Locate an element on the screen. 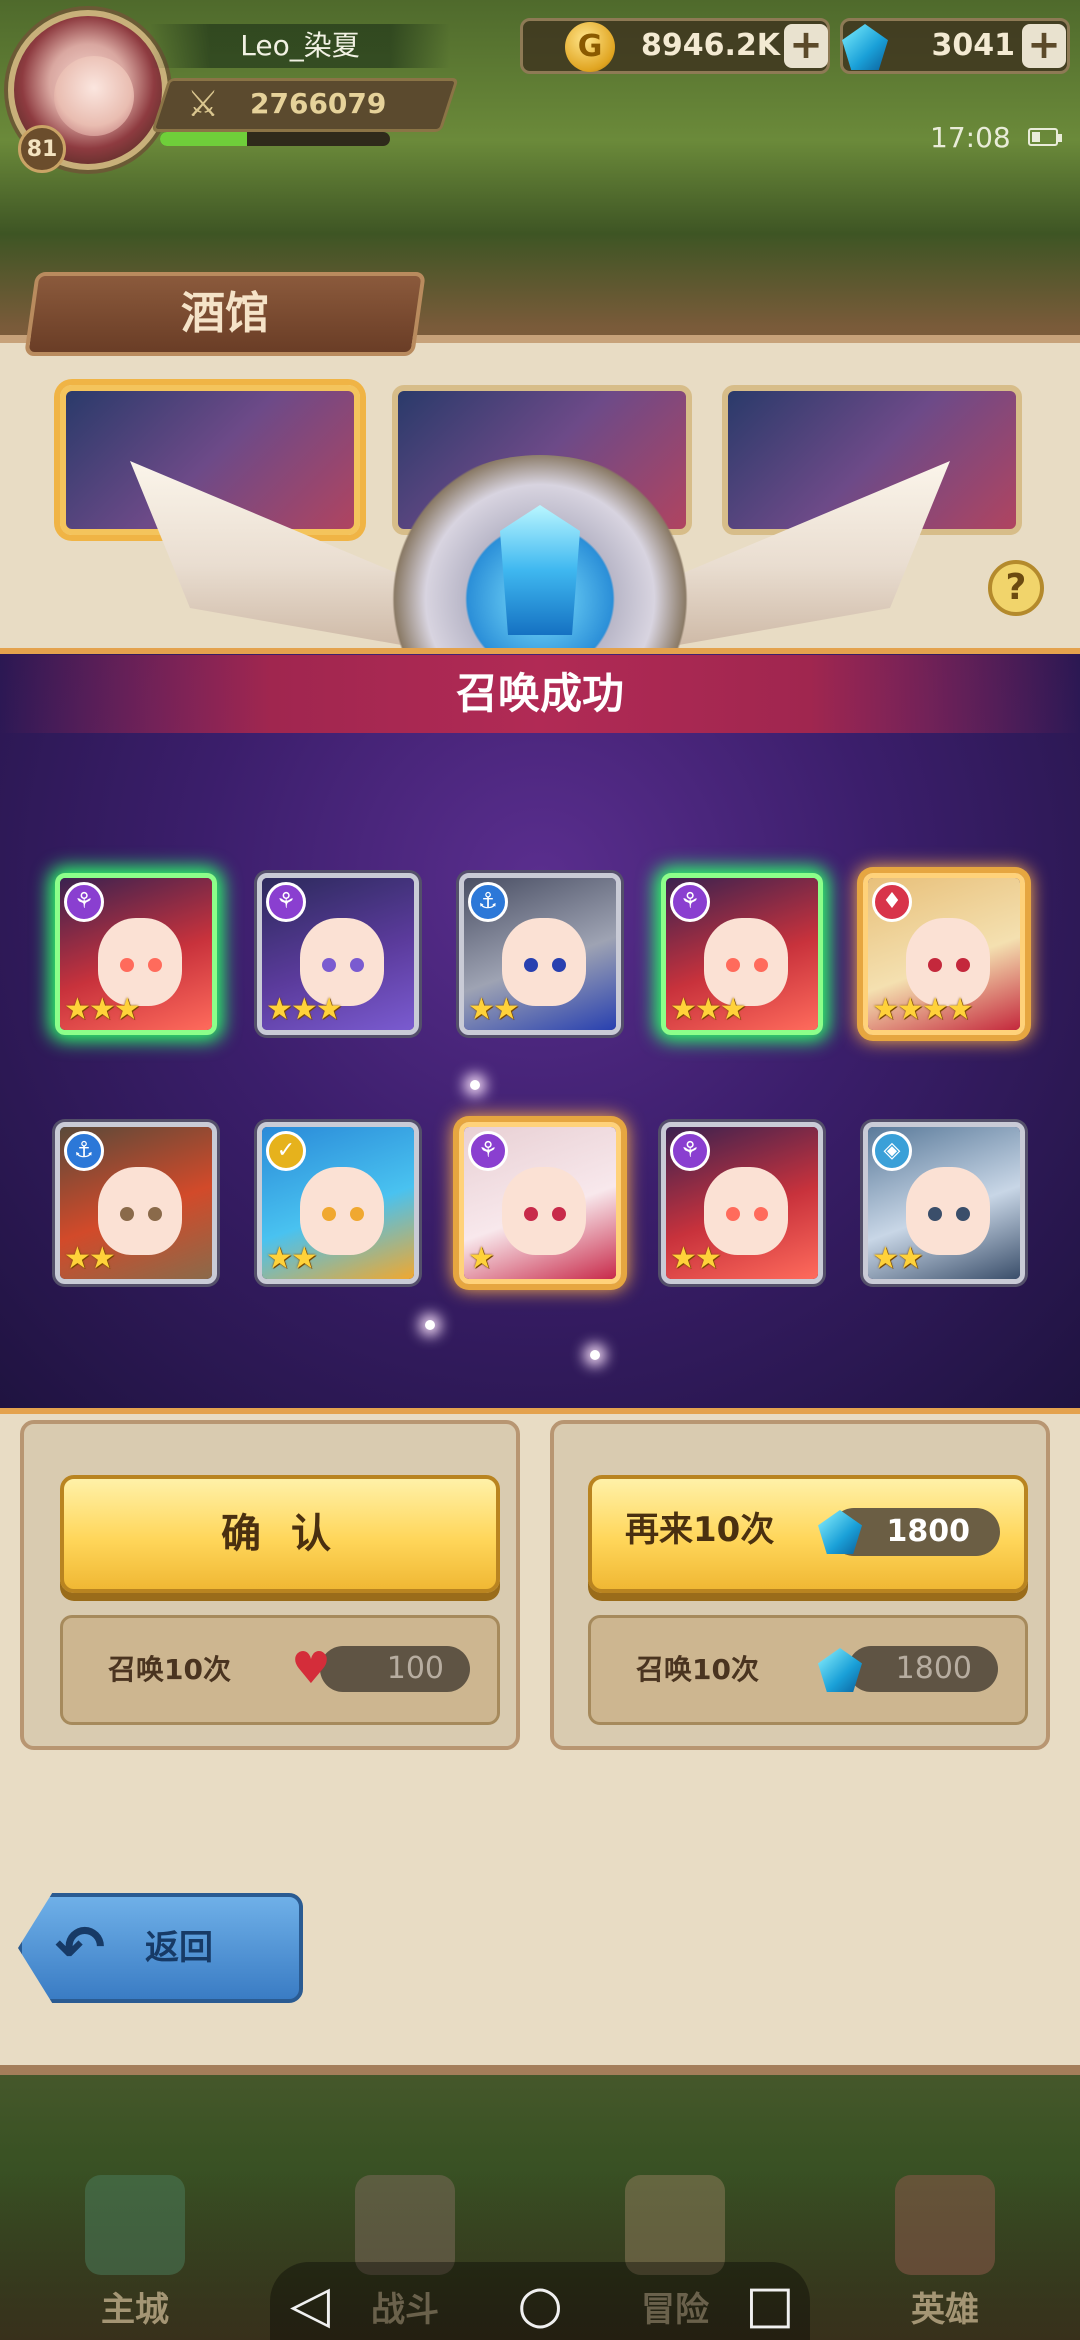 The width and height of the screenshot is (1080, 2340). hero-star-rating: ★★★★ is located at coordinates (923, 1009).